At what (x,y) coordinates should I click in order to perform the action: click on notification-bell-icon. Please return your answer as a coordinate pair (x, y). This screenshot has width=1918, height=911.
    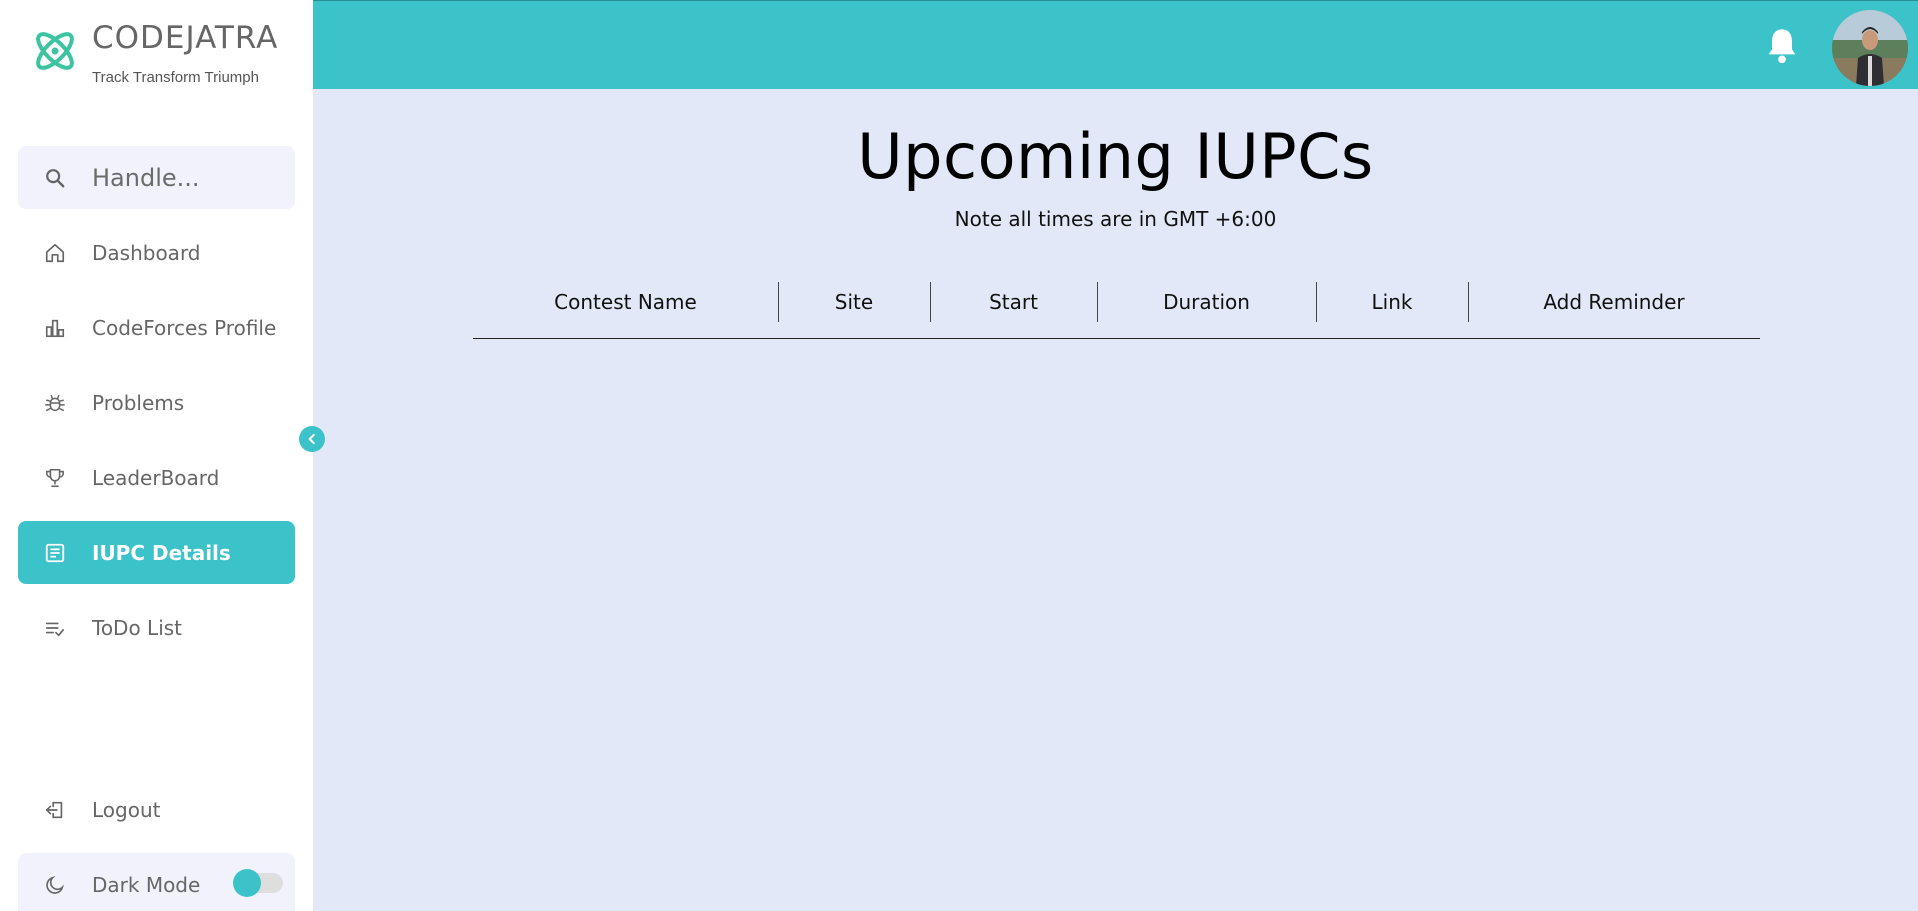
    Looking at the image, I should click on (1782, 48).